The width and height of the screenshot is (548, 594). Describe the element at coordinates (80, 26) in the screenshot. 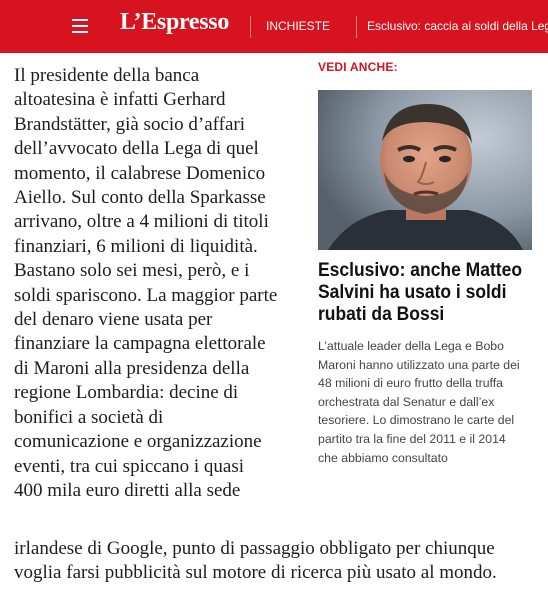

I see `menu-icon` at that location.